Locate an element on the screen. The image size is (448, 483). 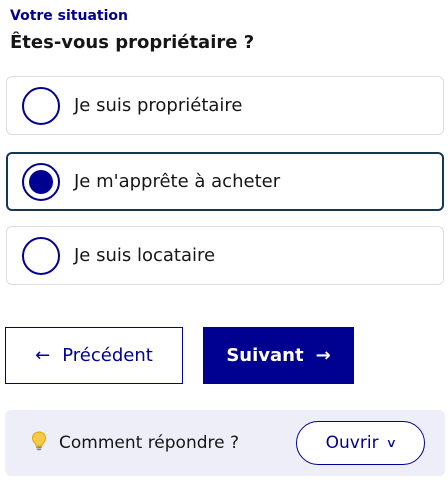
option-acheter: Je m'apprête à acheter is located at coordinates (225, 181).